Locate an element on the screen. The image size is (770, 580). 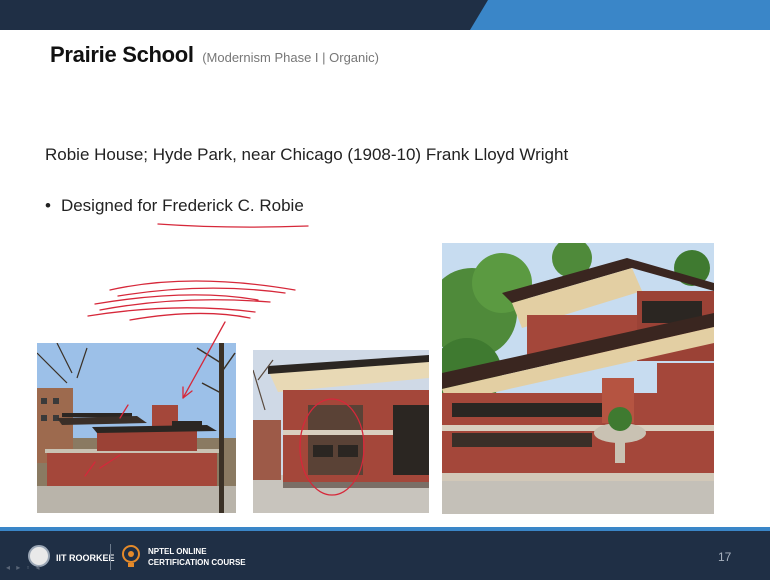
header-accent is located at coordinates (620, 15).